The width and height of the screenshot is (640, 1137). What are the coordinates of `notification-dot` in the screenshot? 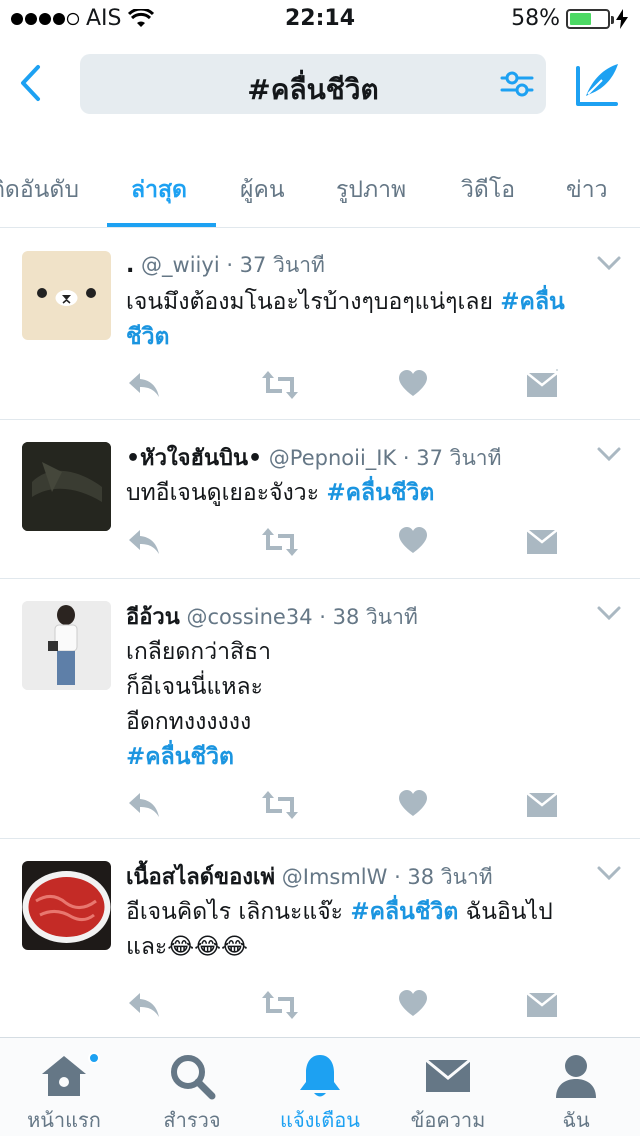 It's located at (94, 1058).